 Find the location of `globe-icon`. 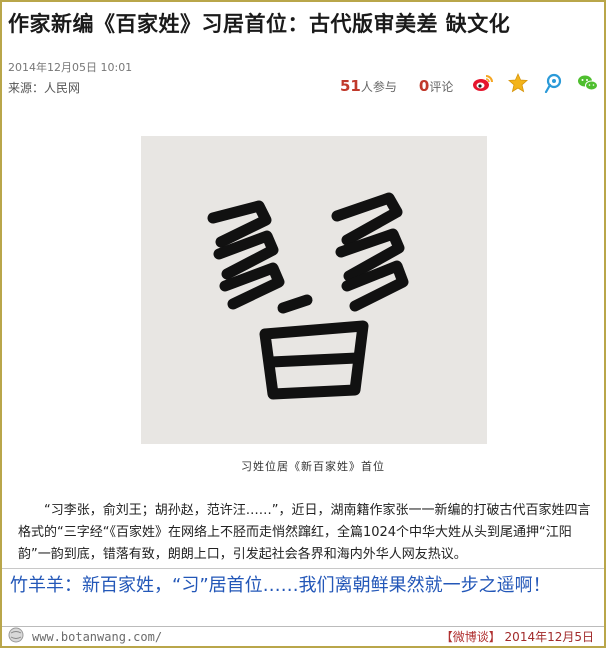

globe-icon is located at coordinates (16, 637).